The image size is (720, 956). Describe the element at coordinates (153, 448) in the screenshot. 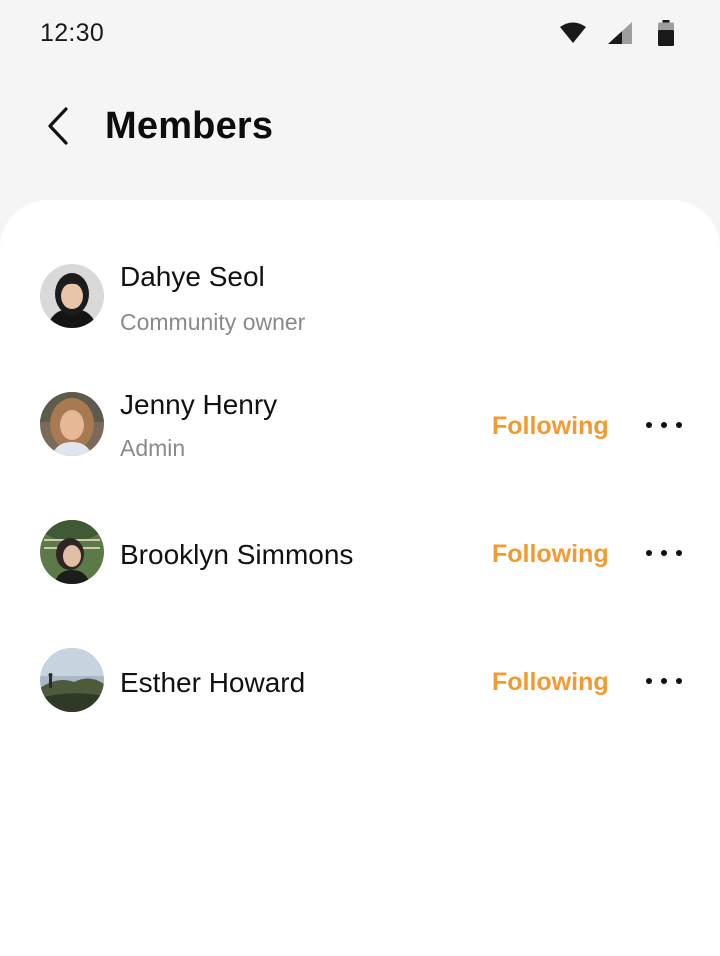

I see `member-role: Admin` at that location.